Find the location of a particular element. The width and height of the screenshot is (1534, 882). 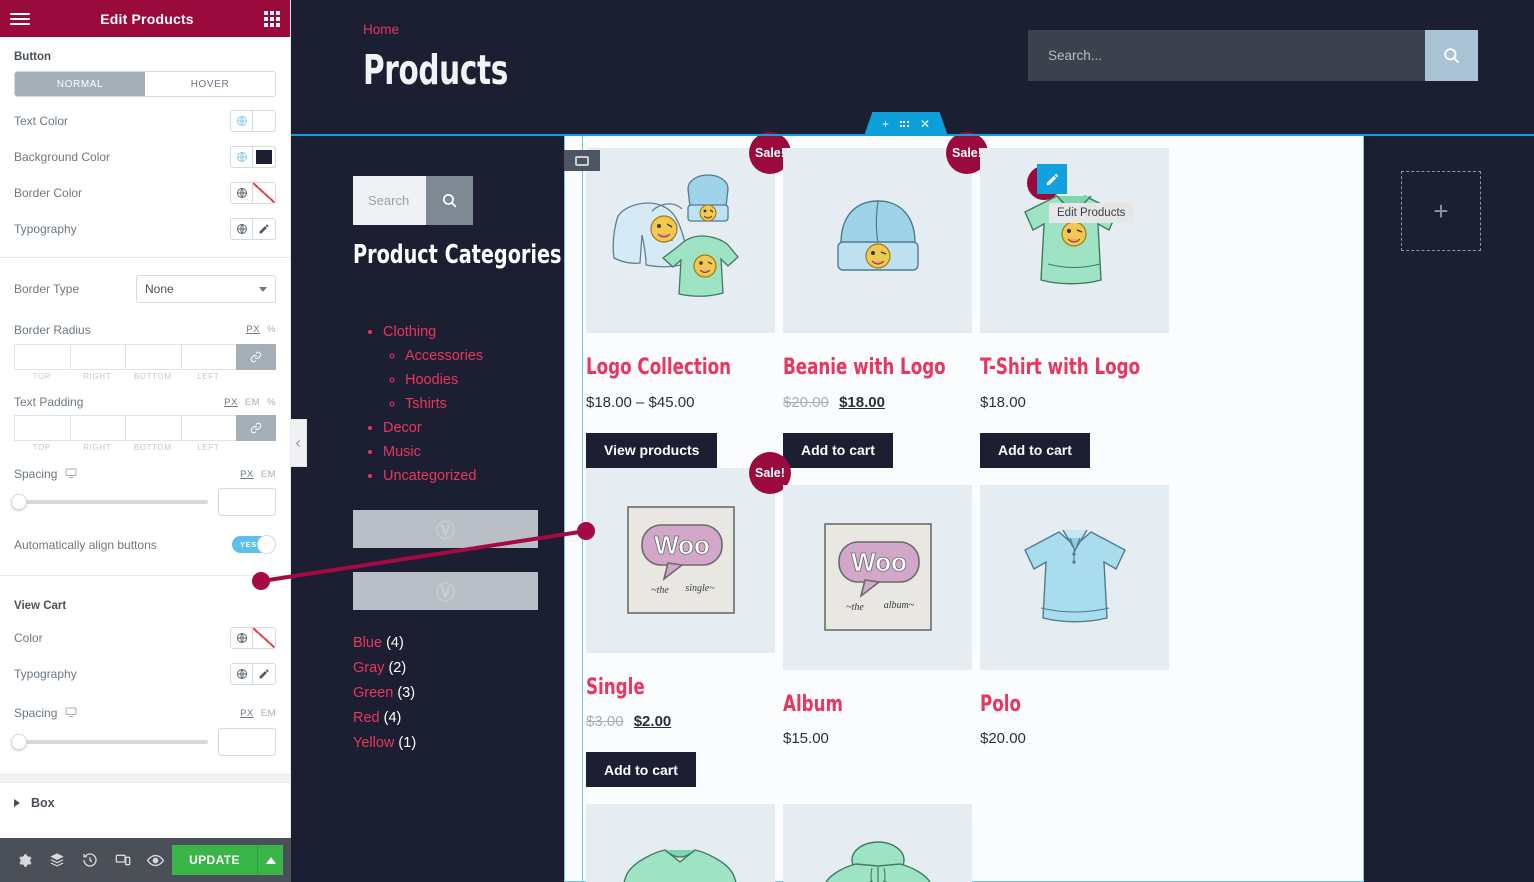

responsive-mode-icon is located at coordinates (122, 860).